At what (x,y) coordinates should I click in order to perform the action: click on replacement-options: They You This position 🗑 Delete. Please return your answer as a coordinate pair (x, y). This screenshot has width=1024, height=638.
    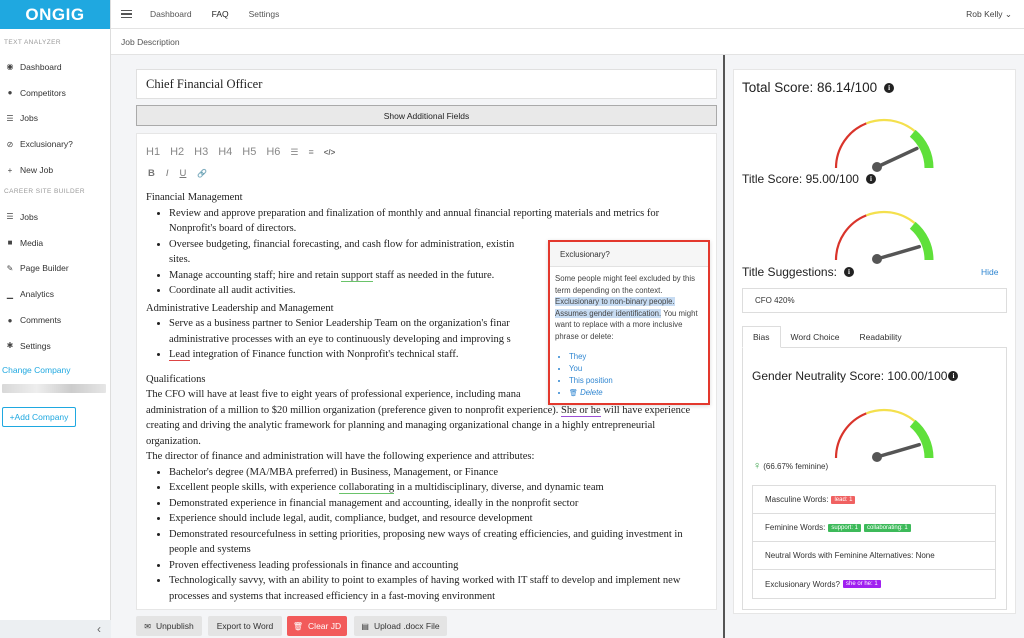
    Looking at the image, I should click on (629, 375).